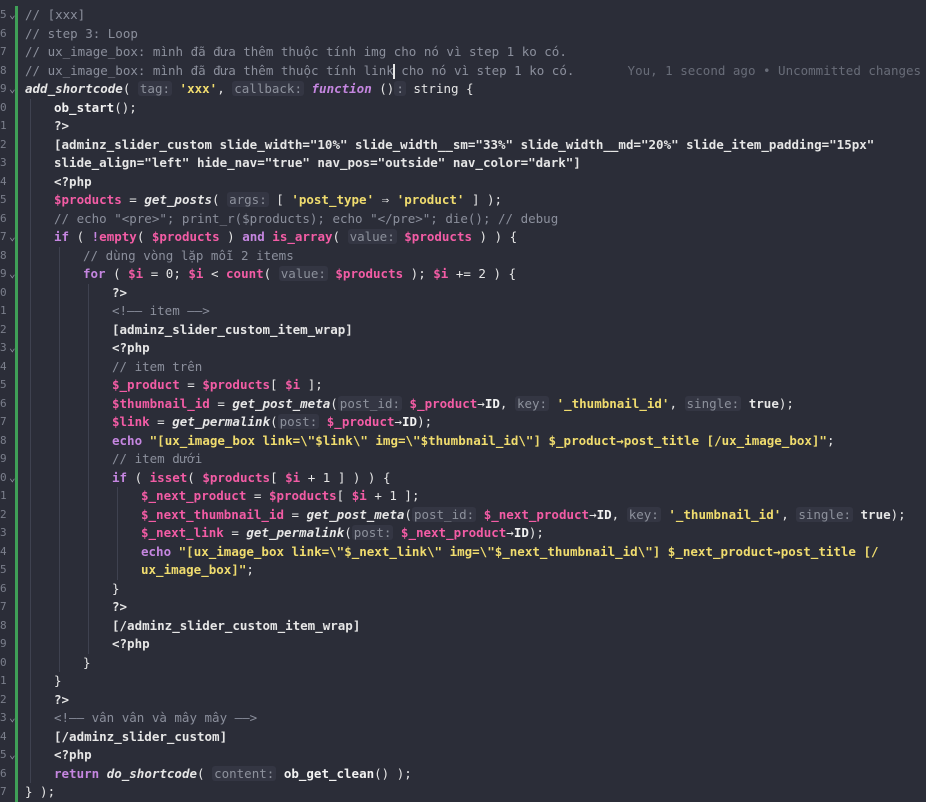  I want to click on code-line: 7 ?>, so click(463, 607).